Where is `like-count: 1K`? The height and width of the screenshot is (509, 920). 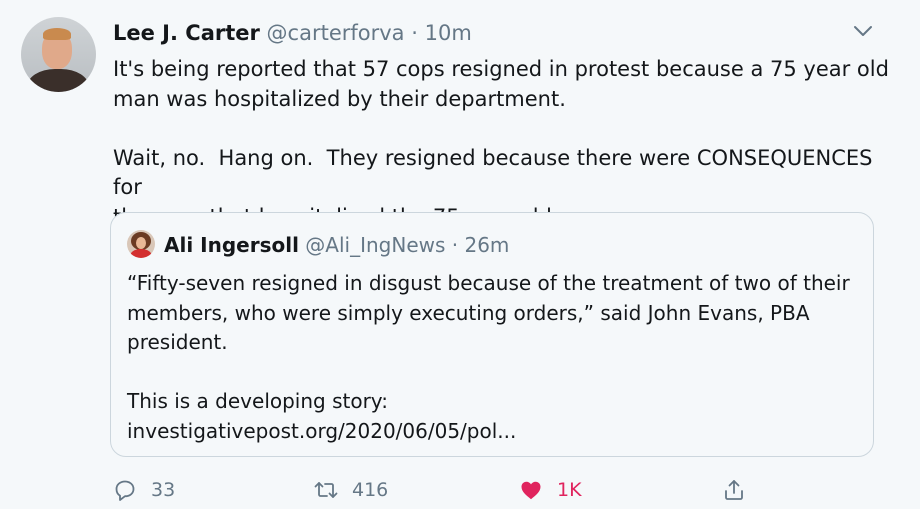 like-count: 1K is located at coordinates (569, 490).